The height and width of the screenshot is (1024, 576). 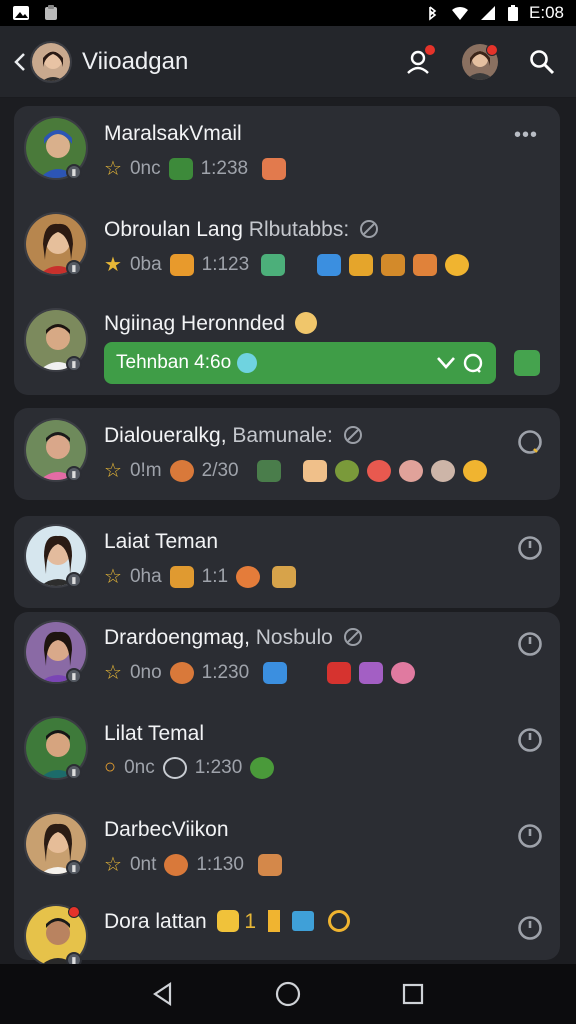 I want to click on nav-recents-button, so click(x=413, y=994).